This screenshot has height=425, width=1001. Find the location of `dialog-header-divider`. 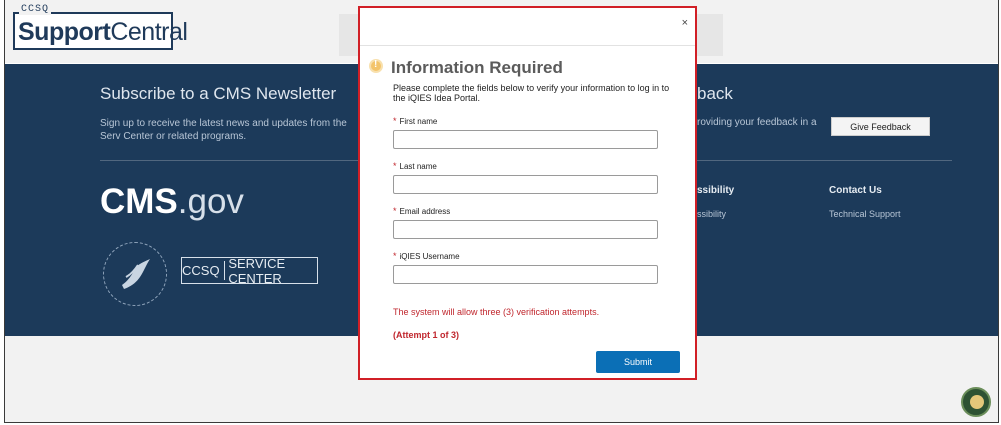

dialog-header-divider is located at coordinates (527, 45).